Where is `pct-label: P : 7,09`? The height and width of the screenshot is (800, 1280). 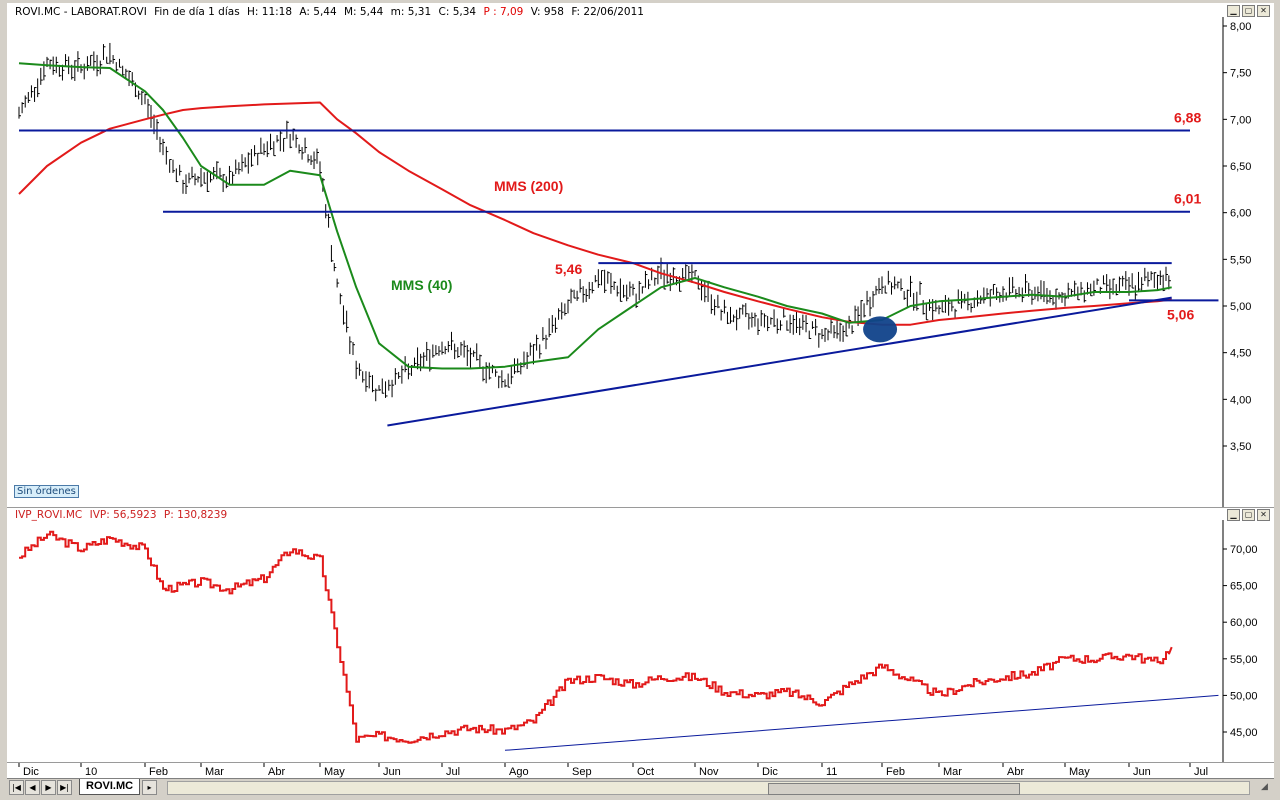 pct-label: P : 7,09 is located at coordinates (503, 12).